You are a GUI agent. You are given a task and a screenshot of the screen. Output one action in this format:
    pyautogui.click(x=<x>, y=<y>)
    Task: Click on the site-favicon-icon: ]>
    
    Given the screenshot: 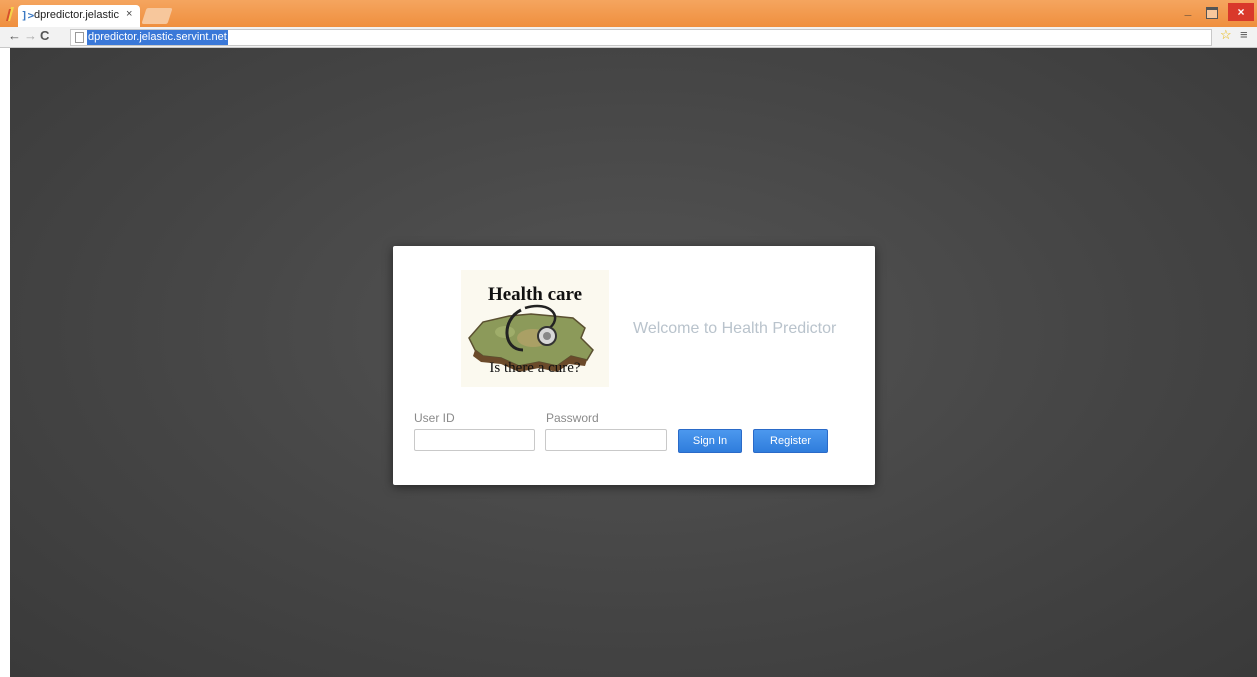 What is the action you would take?
    pyautogui.click(x=28, y=15)
    